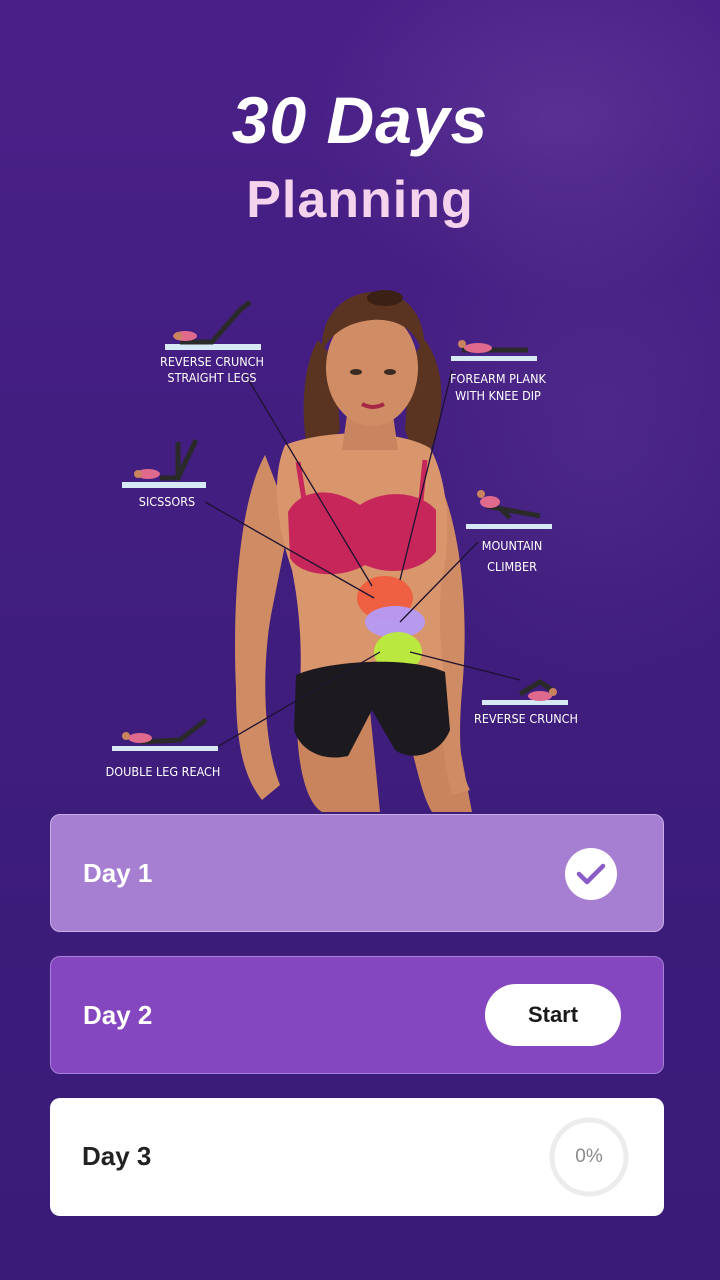 Image resolution: width=720 pixels, height=1280 pixels. I want to click on label-double-leg-reach: DOUBLE LEG REACH, so click(163, 771).